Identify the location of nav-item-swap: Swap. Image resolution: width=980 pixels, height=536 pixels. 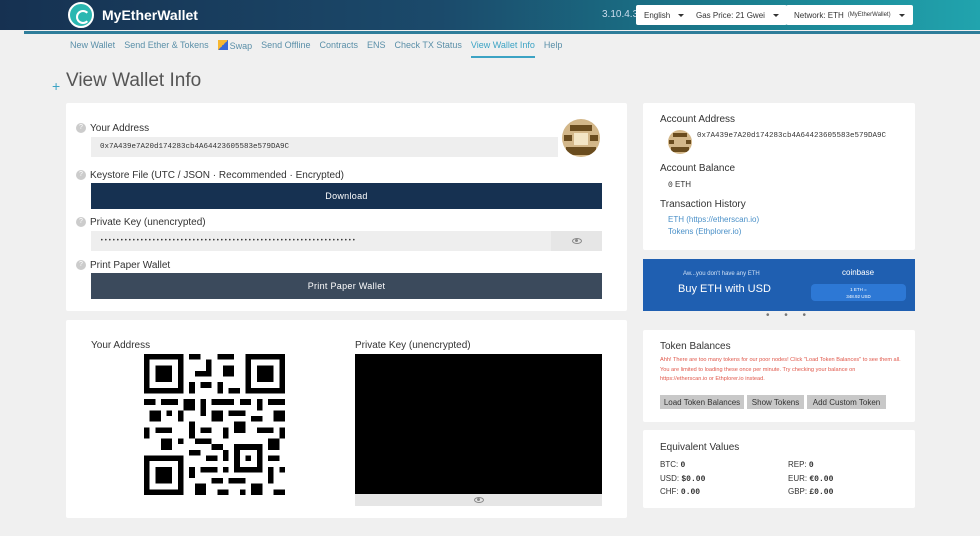
(235, 49).